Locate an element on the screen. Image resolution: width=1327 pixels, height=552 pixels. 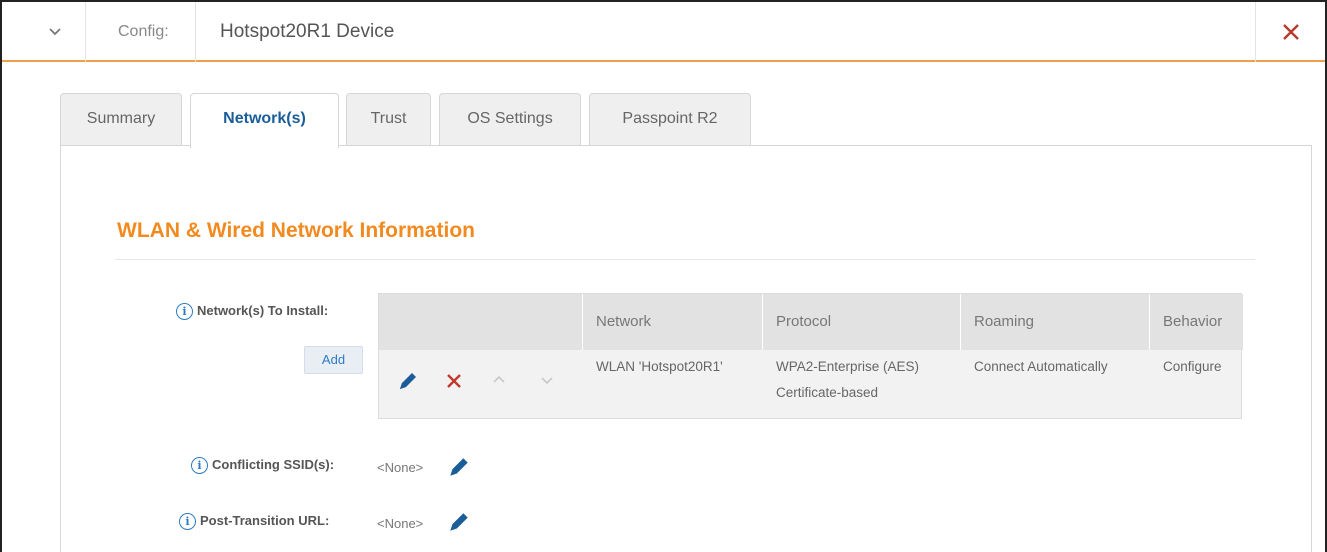
column-header-protocol: Protocol is located at coordinates (862, 322).